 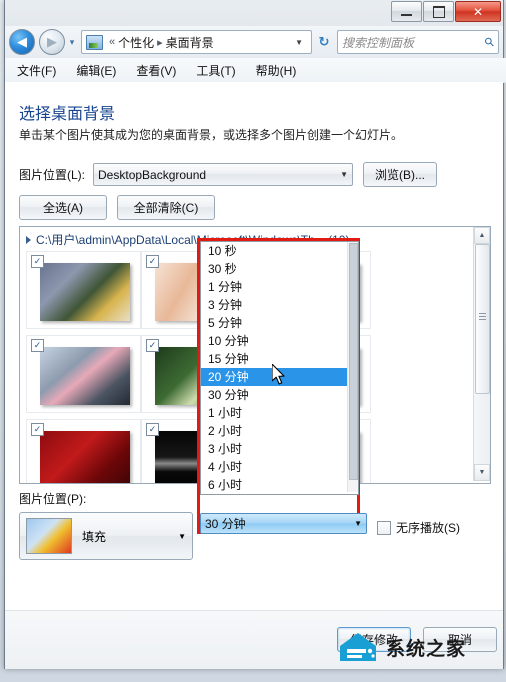 I want to click on refresh-icon: ↻, so click(x=324, y=41).